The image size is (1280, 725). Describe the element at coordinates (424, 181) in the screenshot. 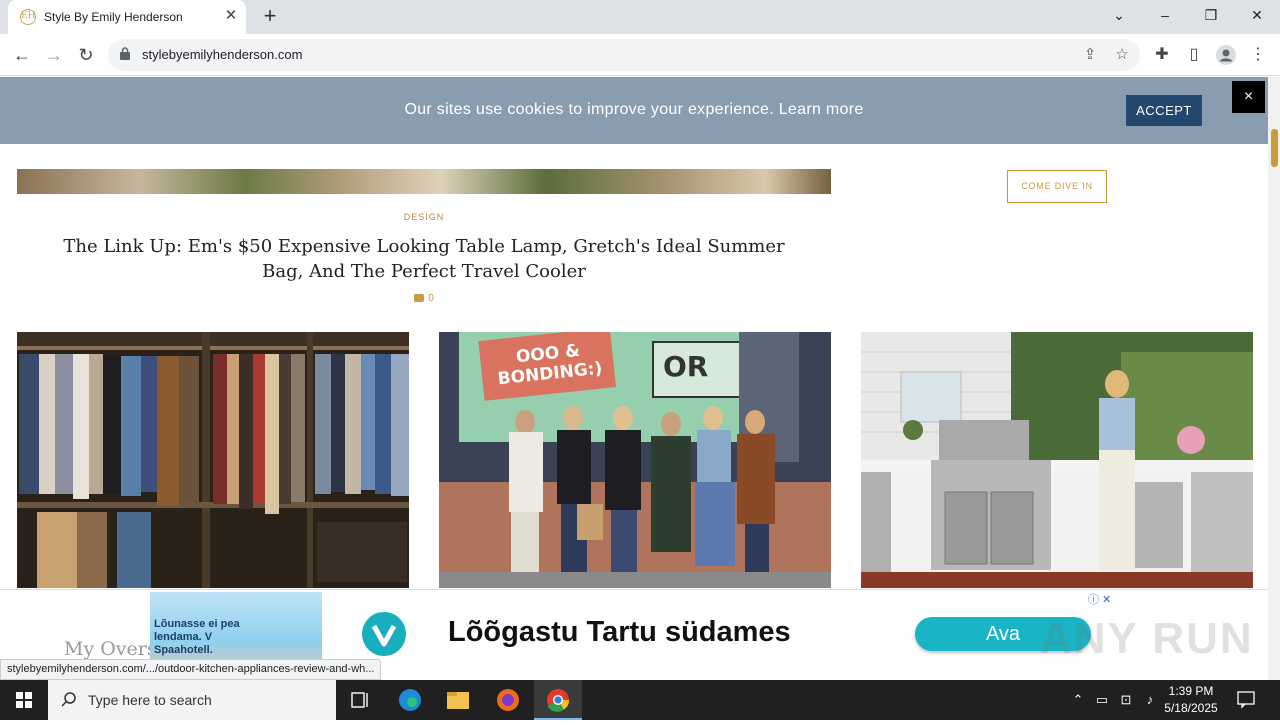

I see `featured-post-image` at that location.